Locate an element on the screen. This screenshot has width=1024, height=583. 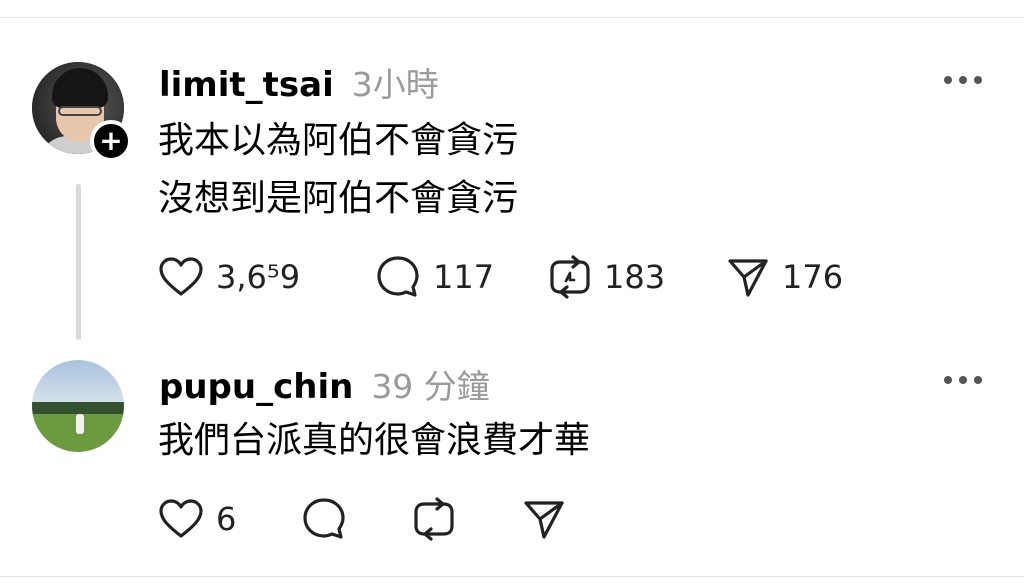
like-button: 6 is located at coordinates (197, 519).